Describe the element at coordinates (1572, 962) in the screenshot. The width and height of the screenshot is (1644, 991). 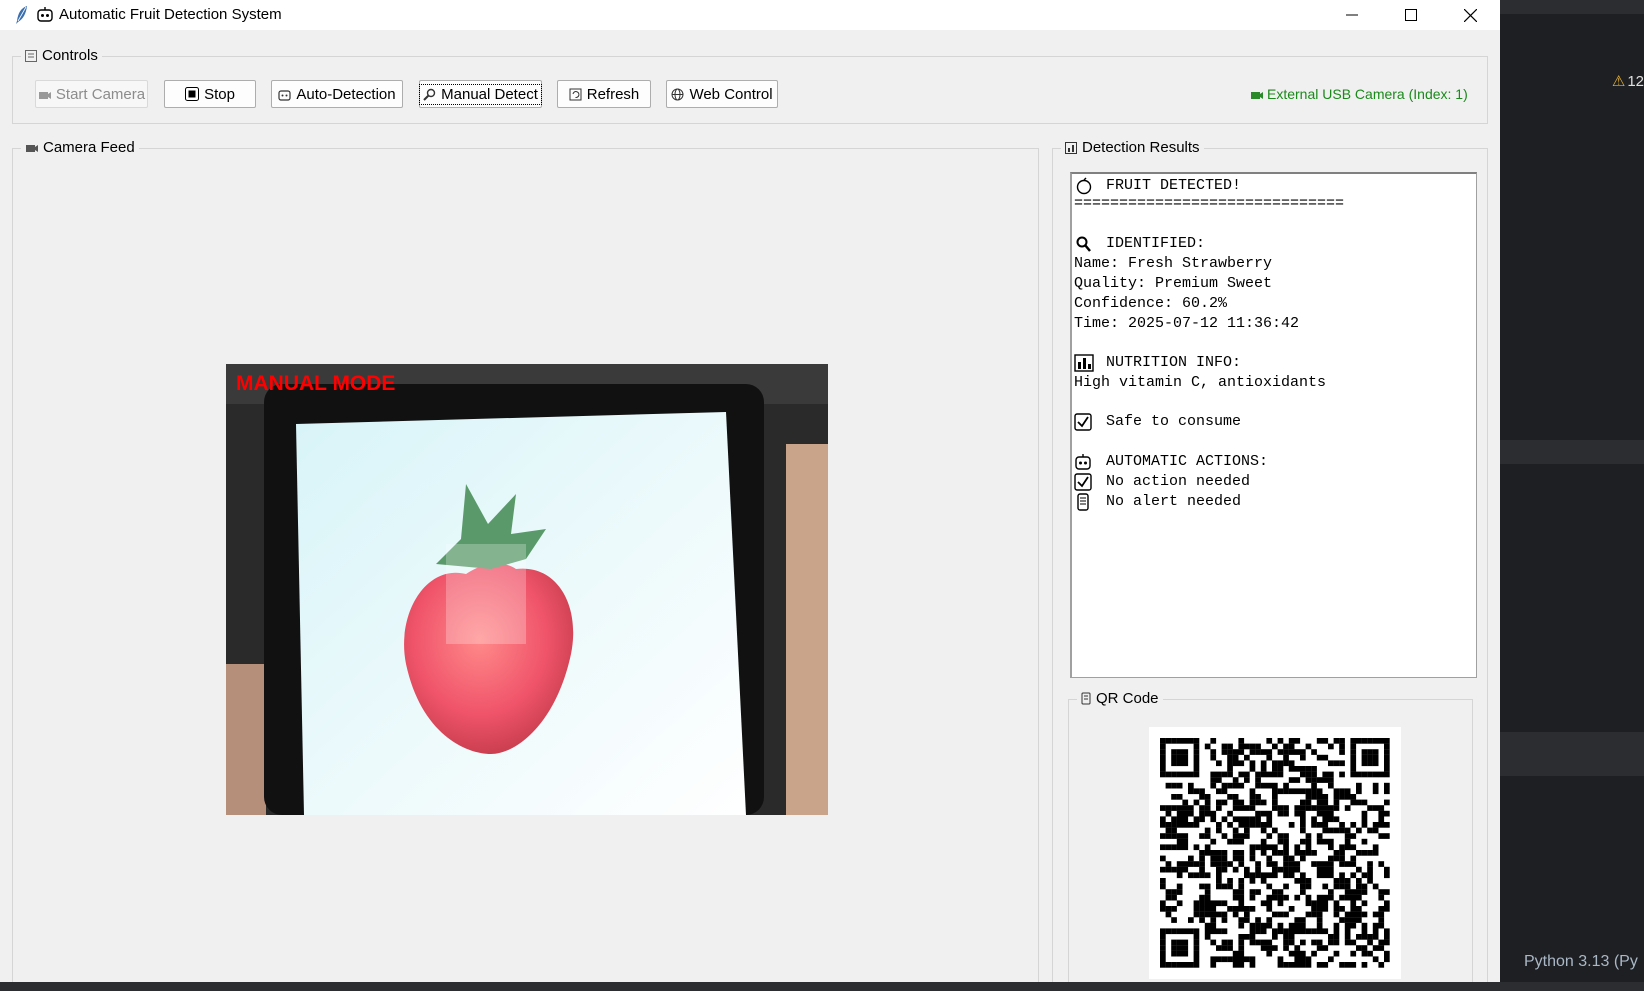
I see `ide-status-interpreter: Python 3.13 (Py` at that location.